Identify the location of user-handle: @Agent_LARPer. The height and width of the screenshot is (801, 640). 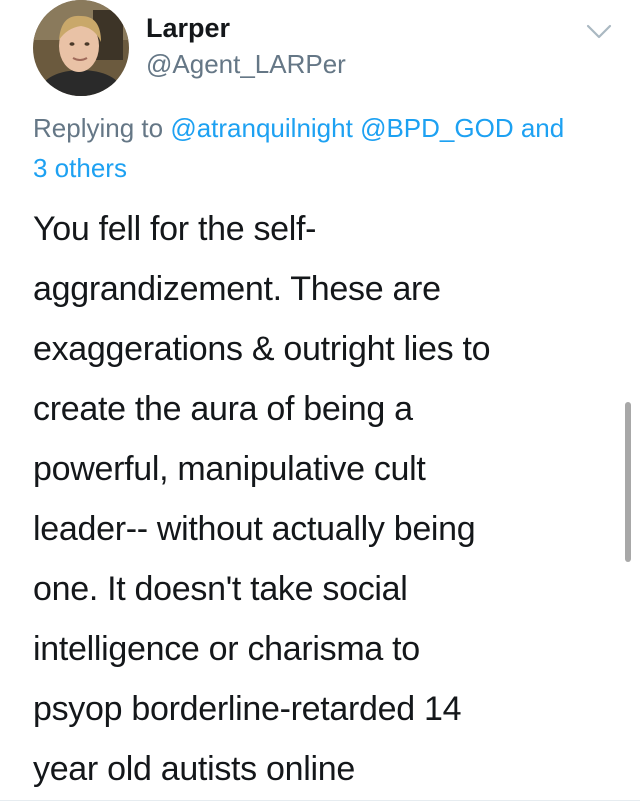
(246, 64).